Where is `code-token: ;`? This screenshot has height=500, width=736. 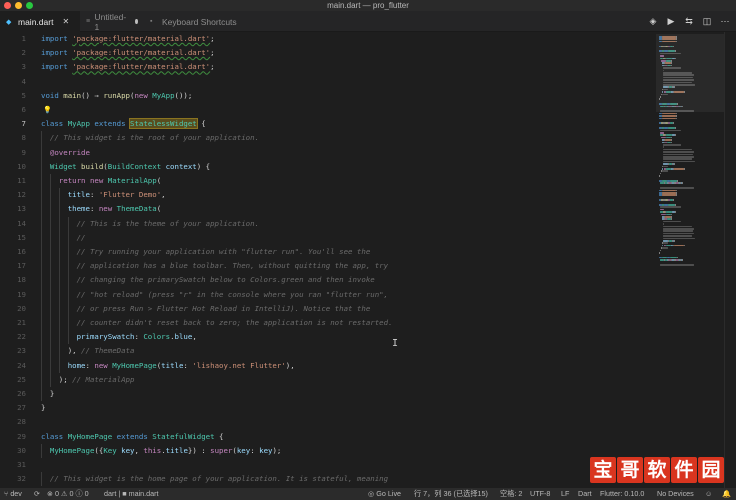 code-token: ; is located at coordinates (212, 67).